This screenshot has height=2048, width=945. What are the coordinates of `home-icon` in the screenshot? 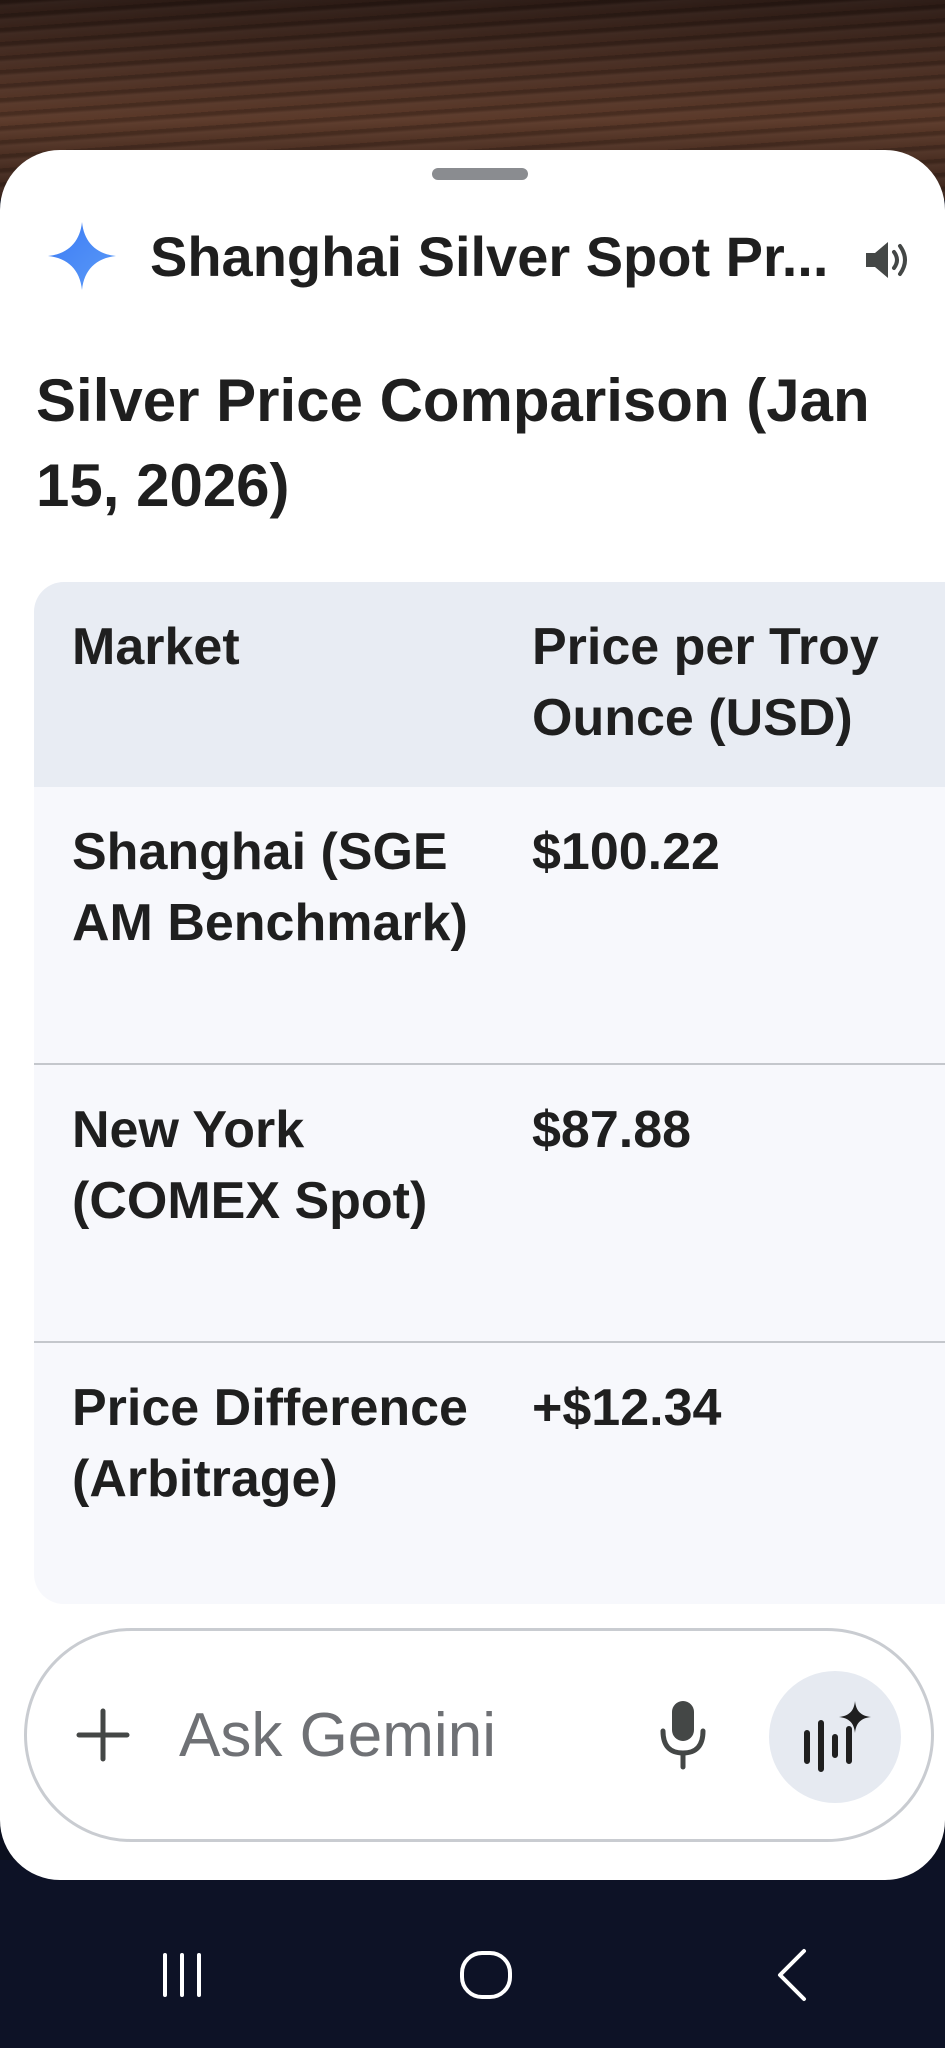 It's located at (486, 1975).